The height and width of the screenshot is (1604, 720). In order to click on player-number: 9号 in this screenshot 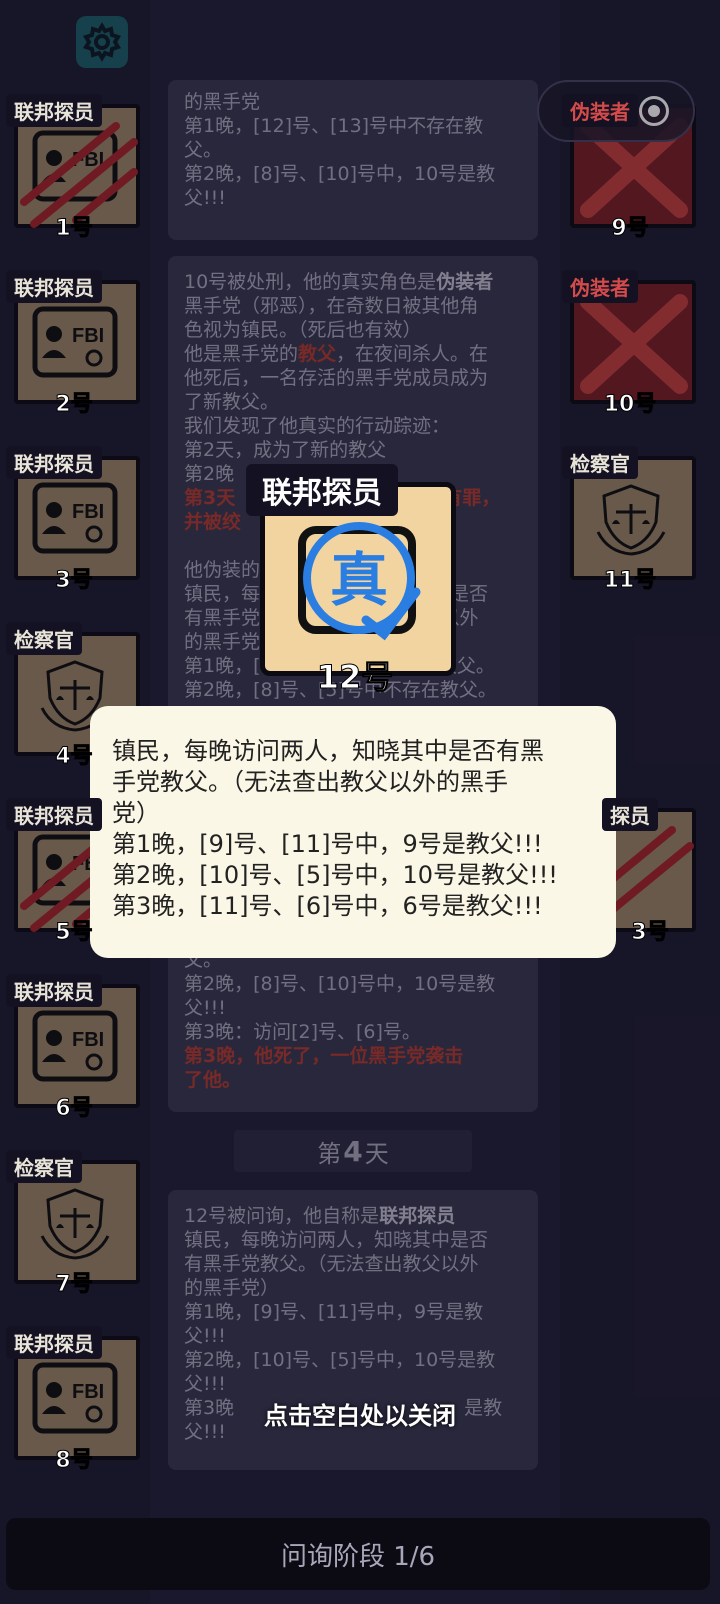, I will do `click(630, 229)`.